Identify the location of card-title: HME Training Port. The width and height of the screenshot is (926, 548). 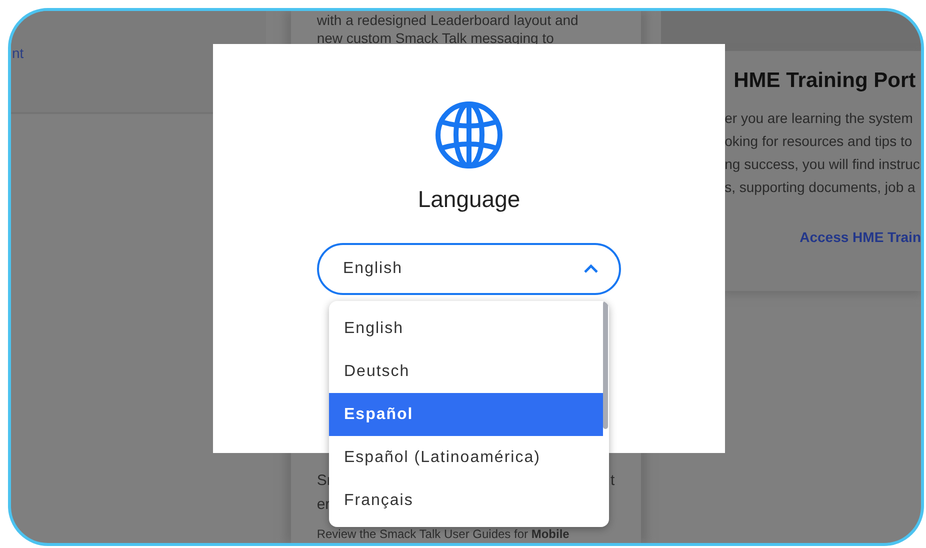
(825, 81).